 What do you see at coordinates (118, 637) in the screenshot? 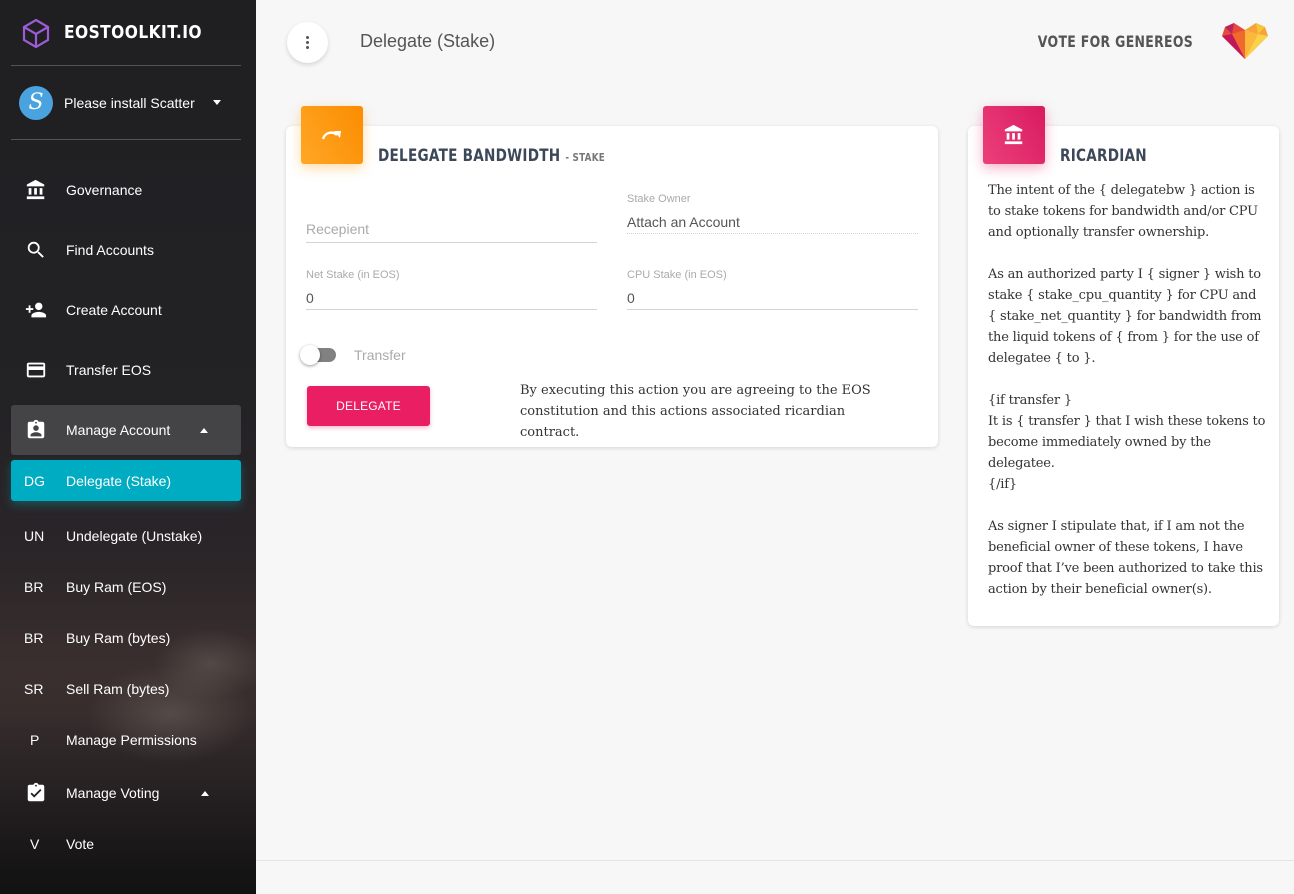
I see `sidebar-subitem-label: Buy Ram (bytes)` at bounding box center [118, 637].